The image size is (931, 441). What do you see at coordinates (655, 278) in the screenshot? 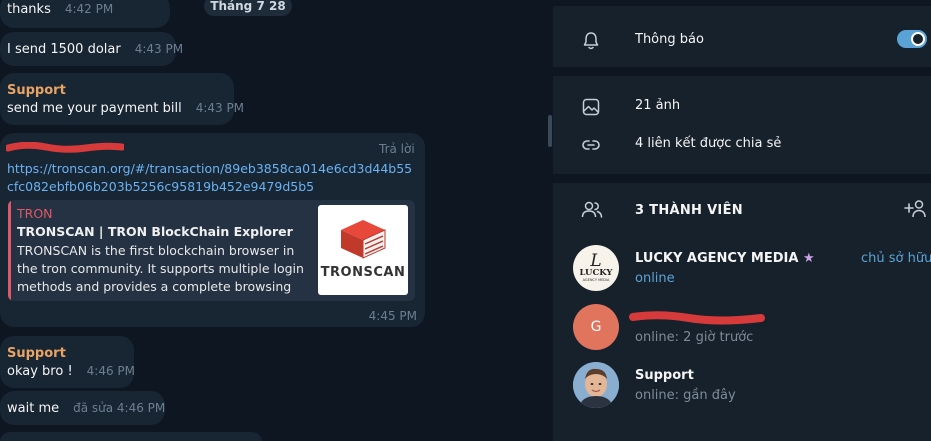
I see `member-status: online` at bounding box center [655, 278].